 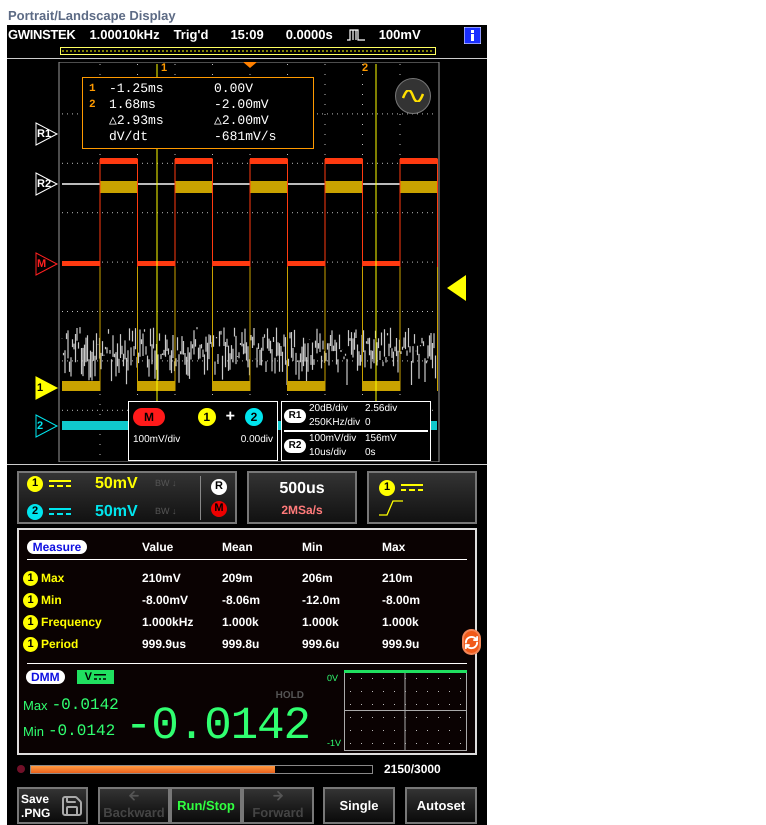 I want to click on cursor-index: 2, so click(x=93, y=105).